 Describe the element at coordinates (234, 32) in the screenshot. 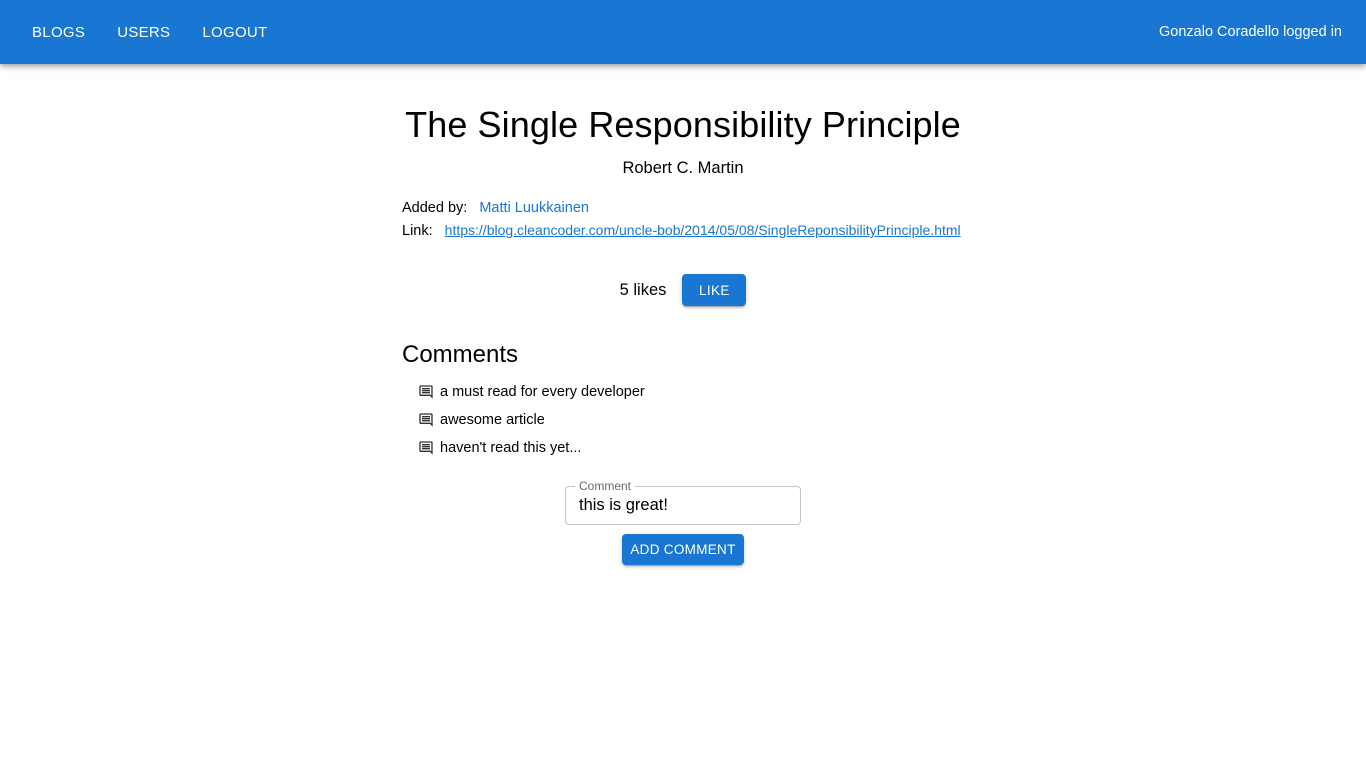

I see `nav-logout-button: LOGOUT` at that location.